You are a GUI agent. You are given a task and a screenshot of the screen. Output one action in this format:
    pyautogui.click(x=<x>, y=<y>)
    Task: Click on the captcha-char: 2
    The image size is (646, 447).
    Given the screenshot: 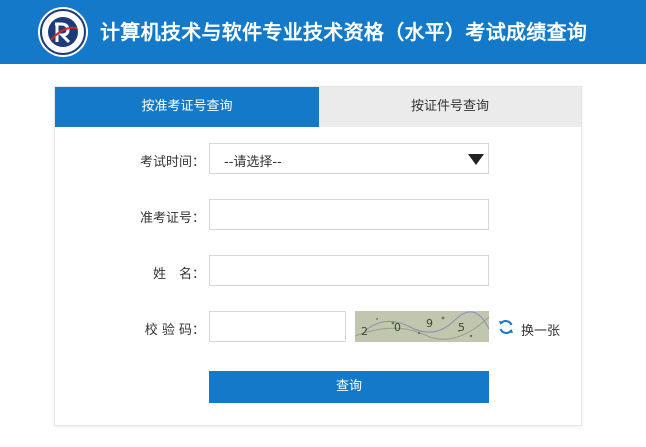 What is the action you would take?
    pyautogui.click(x=364, y=331)
    